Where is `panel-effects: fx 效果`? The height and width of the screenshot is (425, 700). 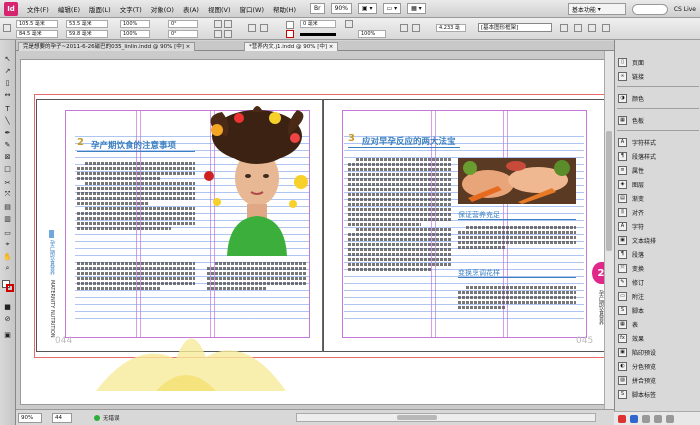 panel-effects: fx 效果 is located at coordinates (658, 338).